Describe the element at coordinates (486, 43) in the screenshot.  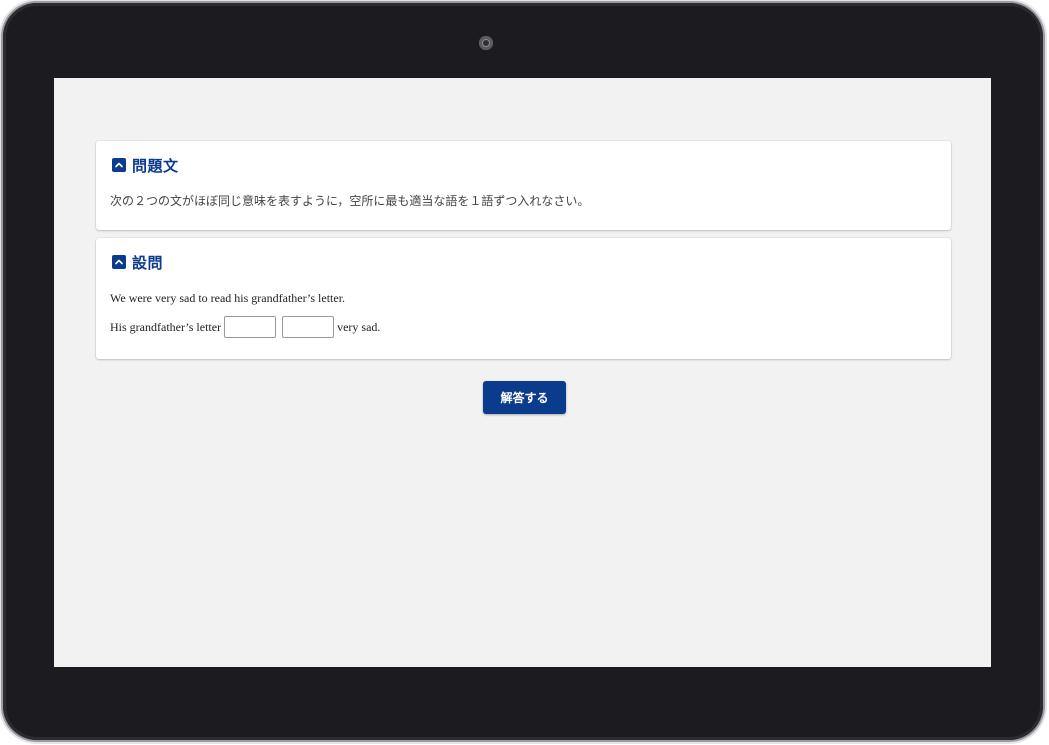
I see `front-camera-icon` at that location.